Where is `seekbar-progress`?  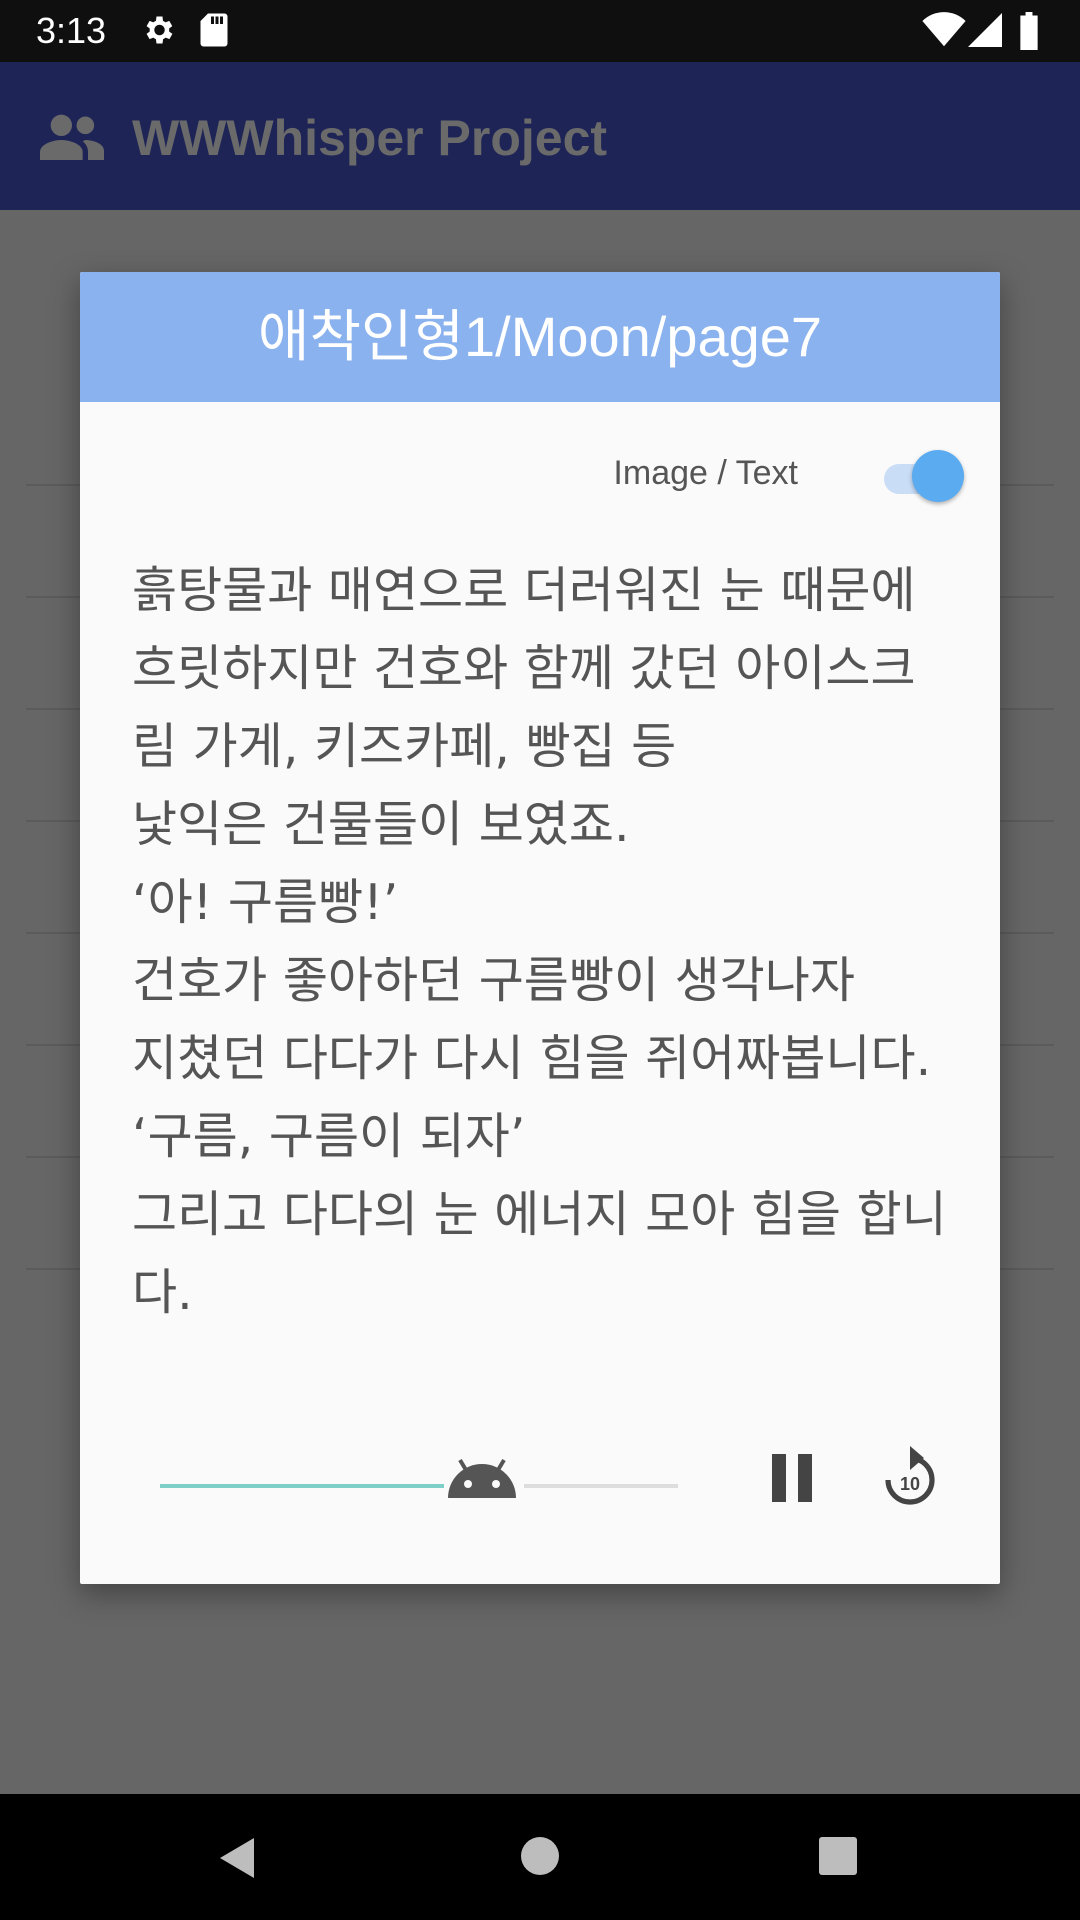 seekbar-progress is located at coordinates (302, 1486).